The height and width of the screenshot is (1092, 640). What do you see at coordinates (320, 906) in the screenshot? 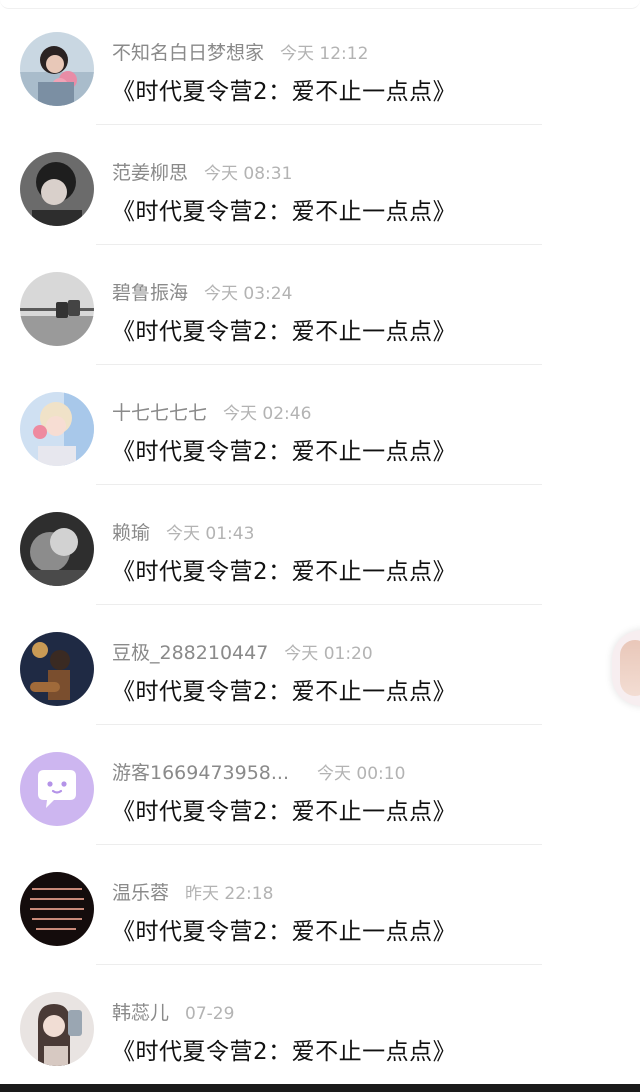
I see `list-item: 温乐蓉 昨天 22:18 《时代夏令营2：爱不止一点点》` at bounding box center [320, 906].